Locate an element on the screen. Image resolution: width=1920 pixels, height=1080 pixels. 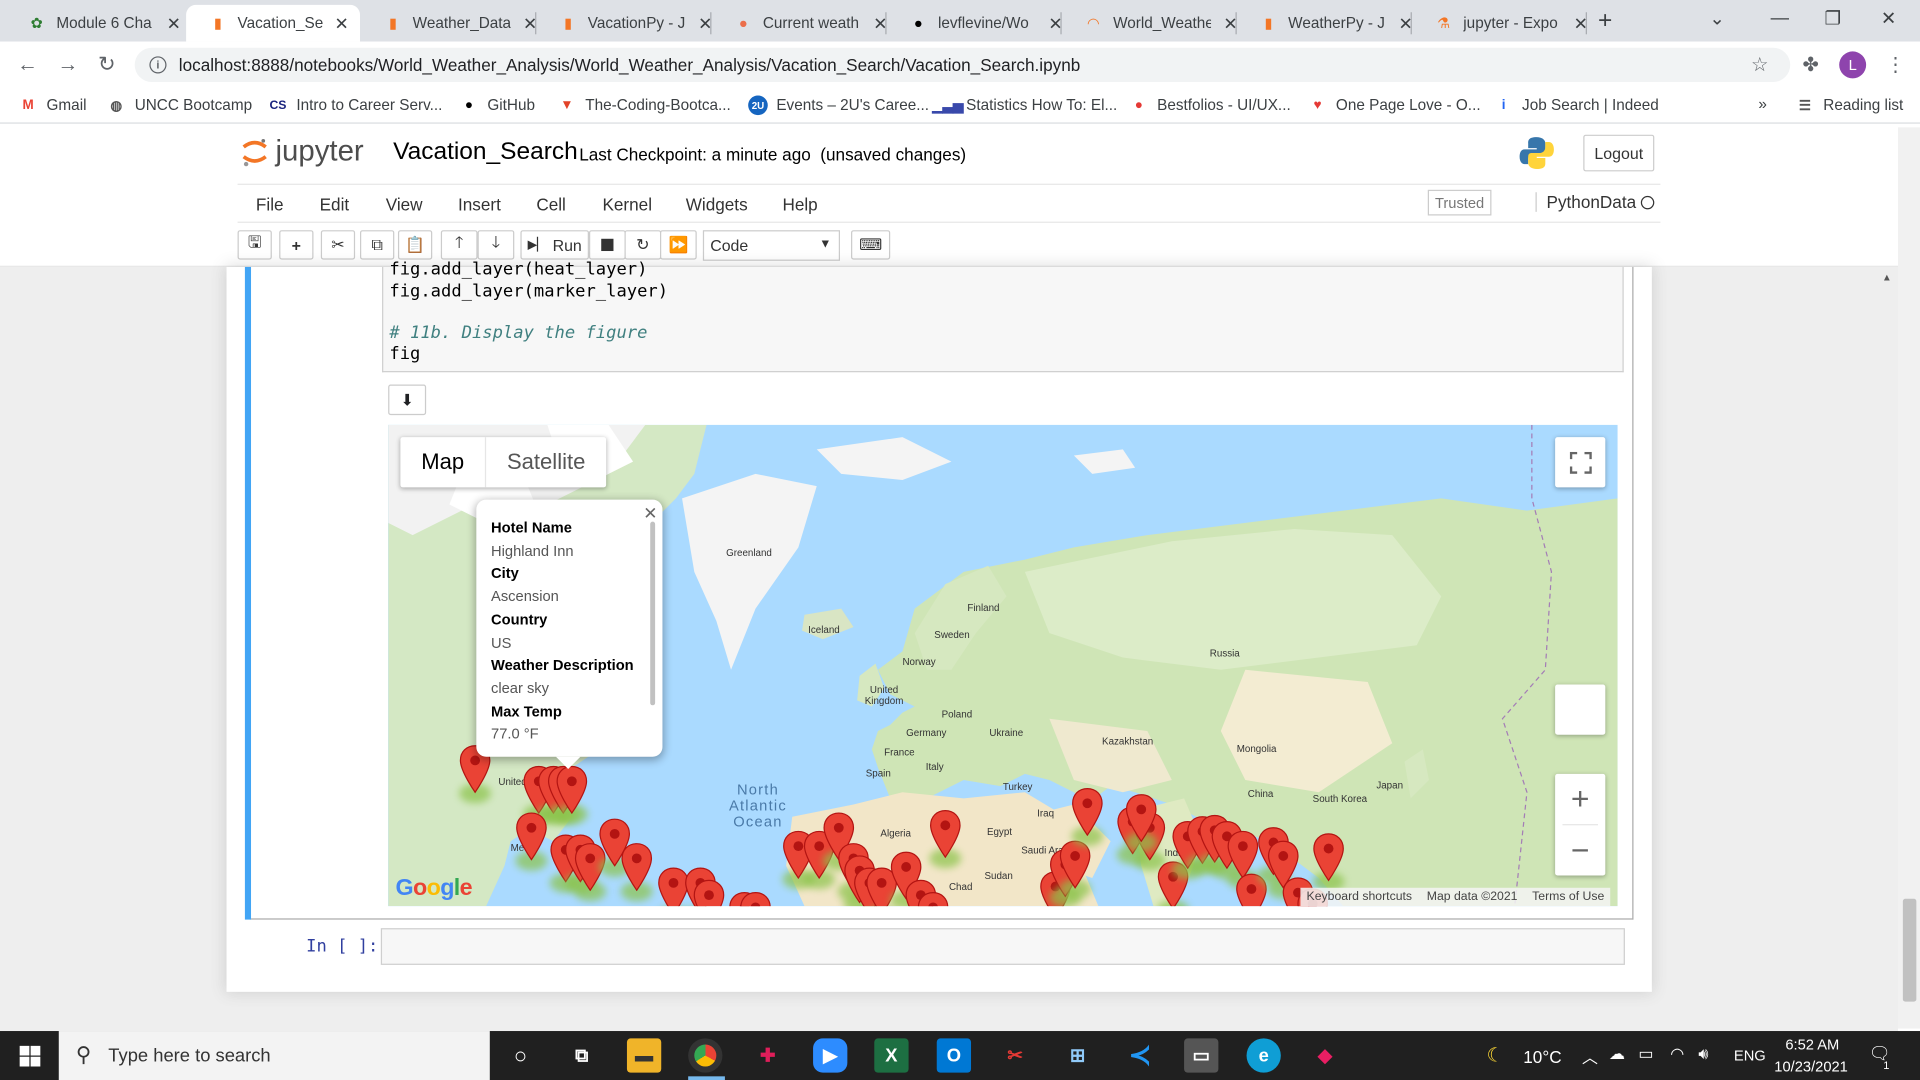
tray-chevron-icon: ︿ is located at coordinates (1590, 1055).